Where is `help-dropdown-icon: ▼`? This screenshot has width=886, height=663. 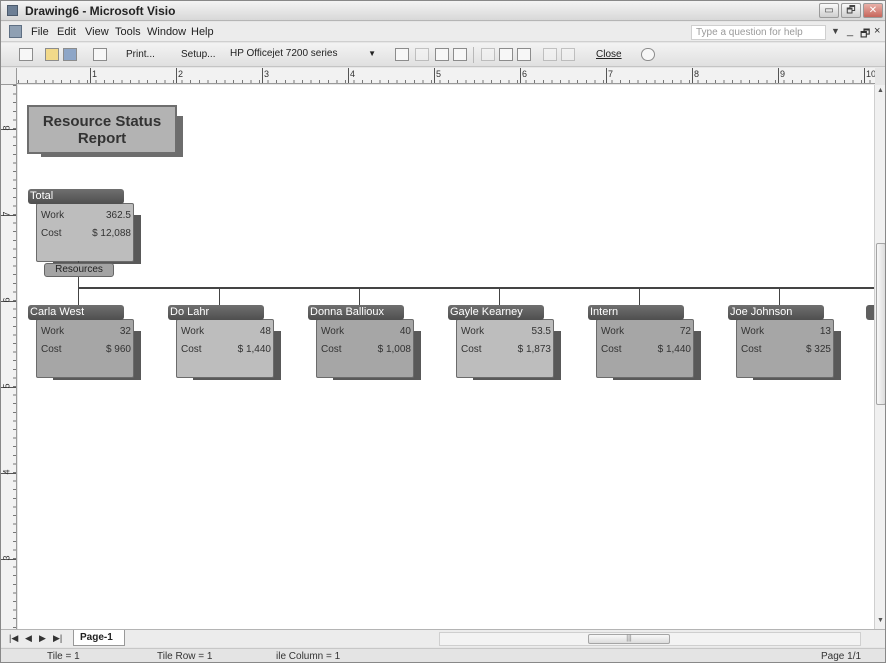 help-dropdown-icon: ▼ is located at coordinates (835, 31).